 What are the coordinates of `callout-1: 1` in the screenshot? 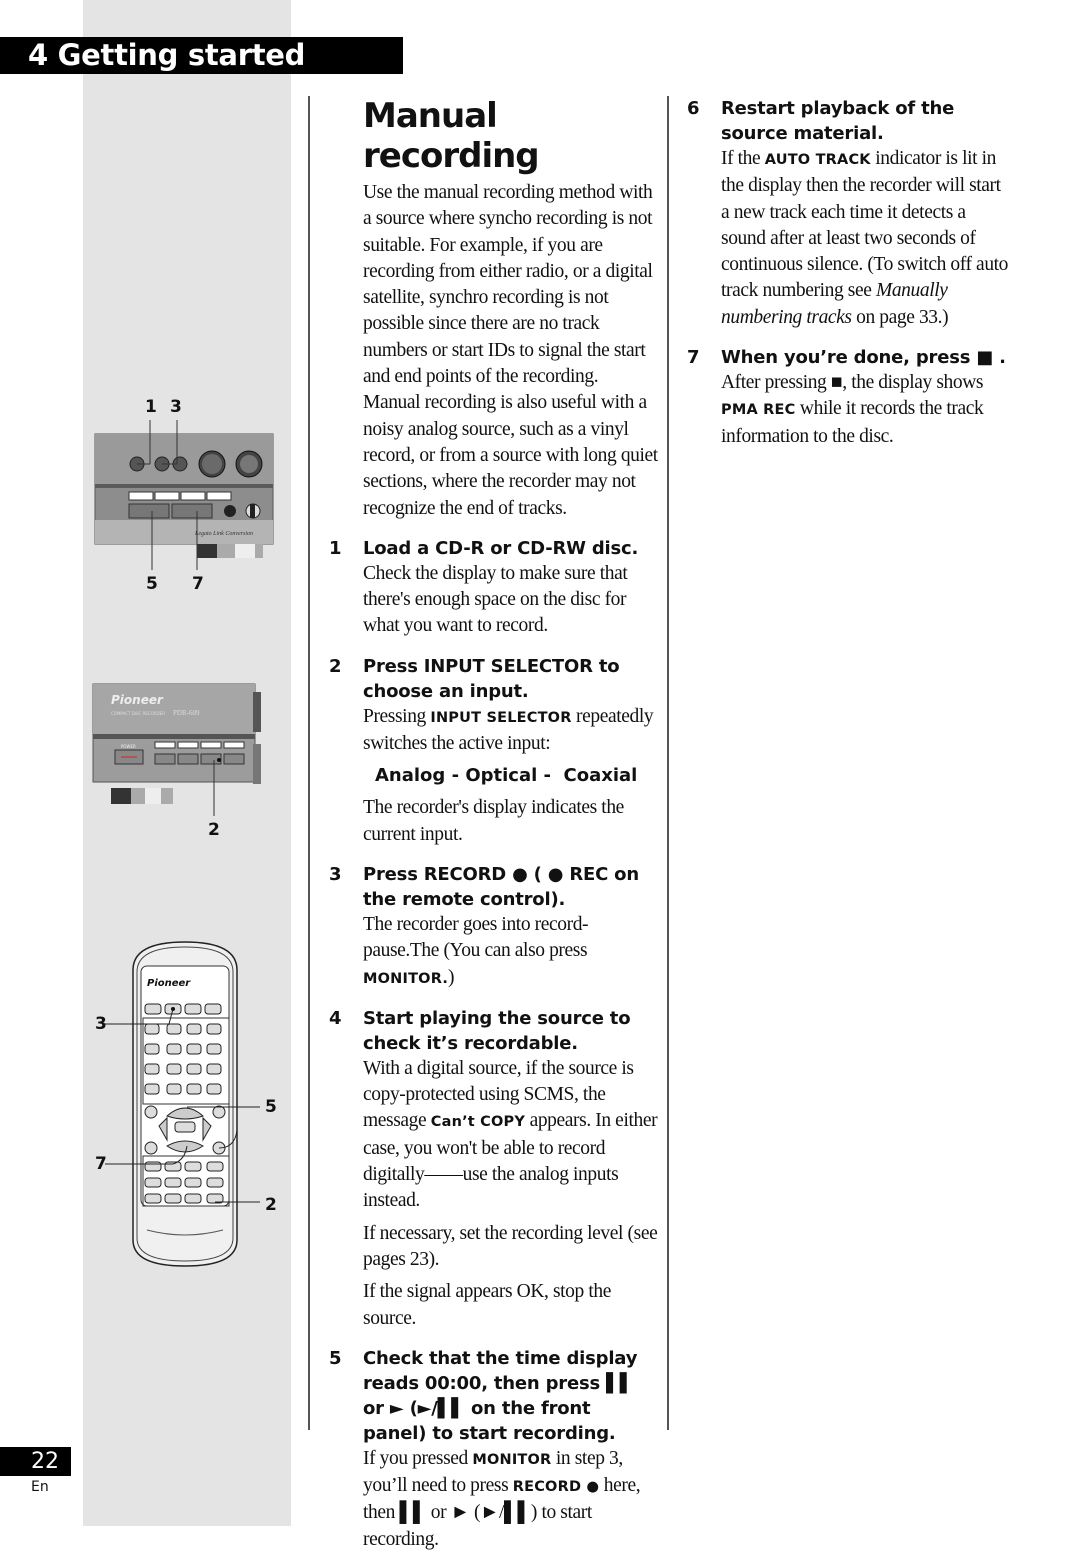 It's located at (151, 407).